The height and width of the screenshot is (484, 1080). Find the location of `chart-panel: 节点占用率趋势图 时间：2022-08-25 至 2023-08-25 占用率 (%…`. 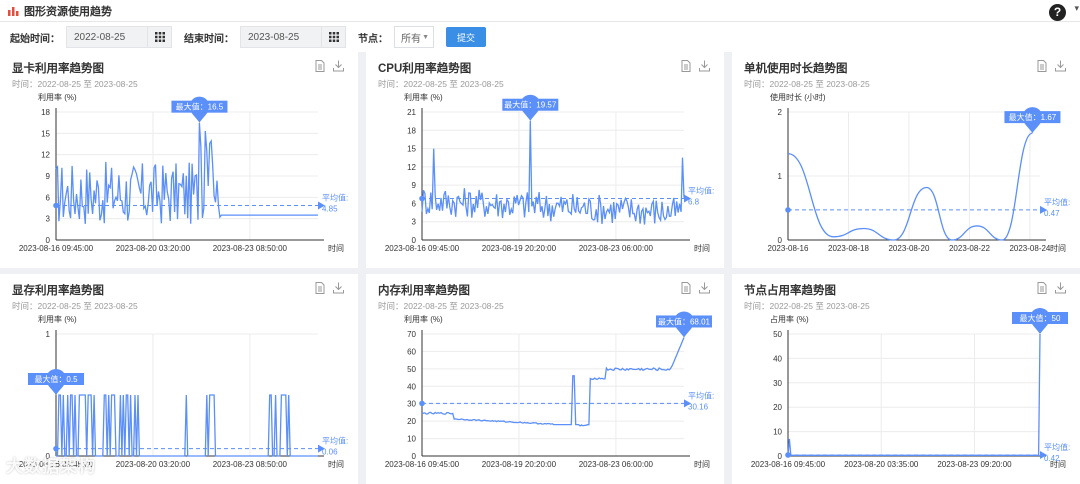

chart-panel: 节点占用率趋势图 时间：2022-08-25 至 2023-08-25 占用率 (%… is located at coordinates (906, 379).